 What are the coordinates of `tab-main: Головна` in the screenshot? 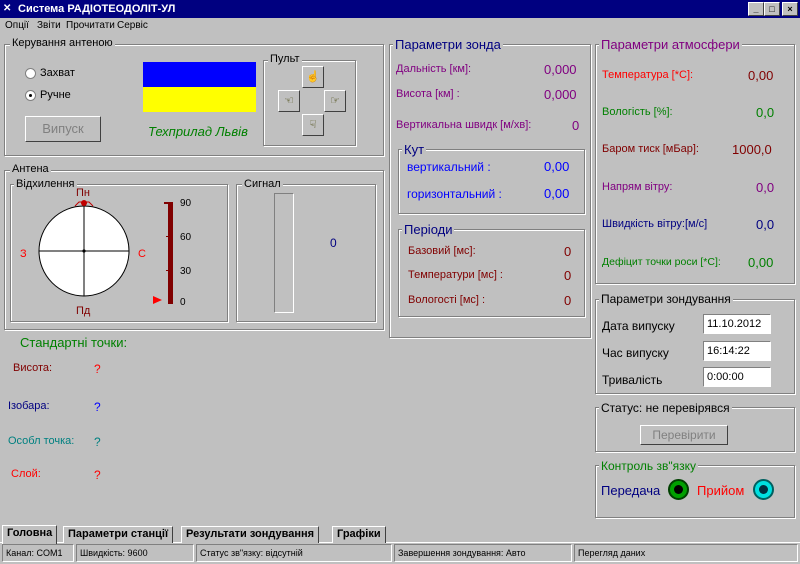 It's located at (30, 534).